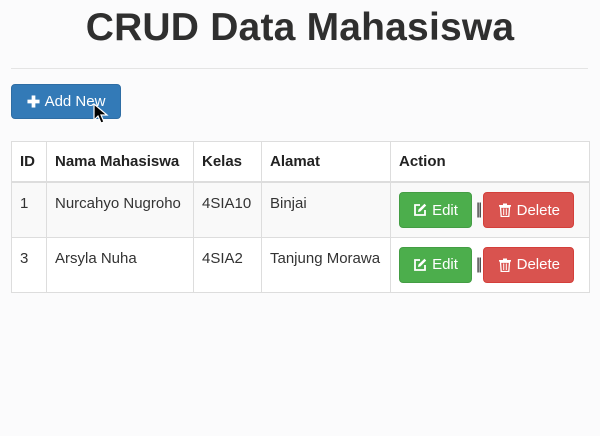 Image resolution: width=600 pixels, height=436 pixels. I want to click on table-row: 1 Nurcahyo Nugroho 4SIA10 Binjai Edit ||, so click(300, 209).